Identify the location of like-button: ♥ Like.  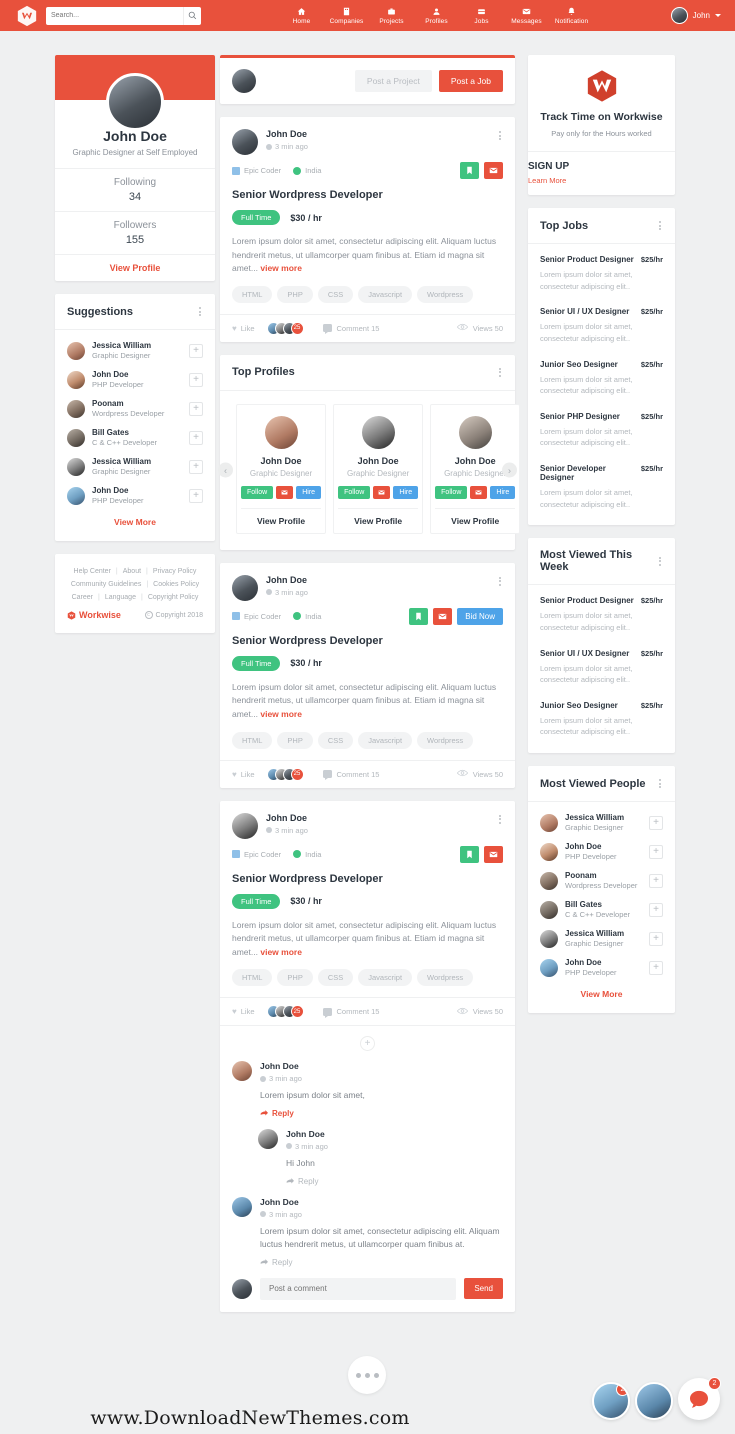
(243, 328).